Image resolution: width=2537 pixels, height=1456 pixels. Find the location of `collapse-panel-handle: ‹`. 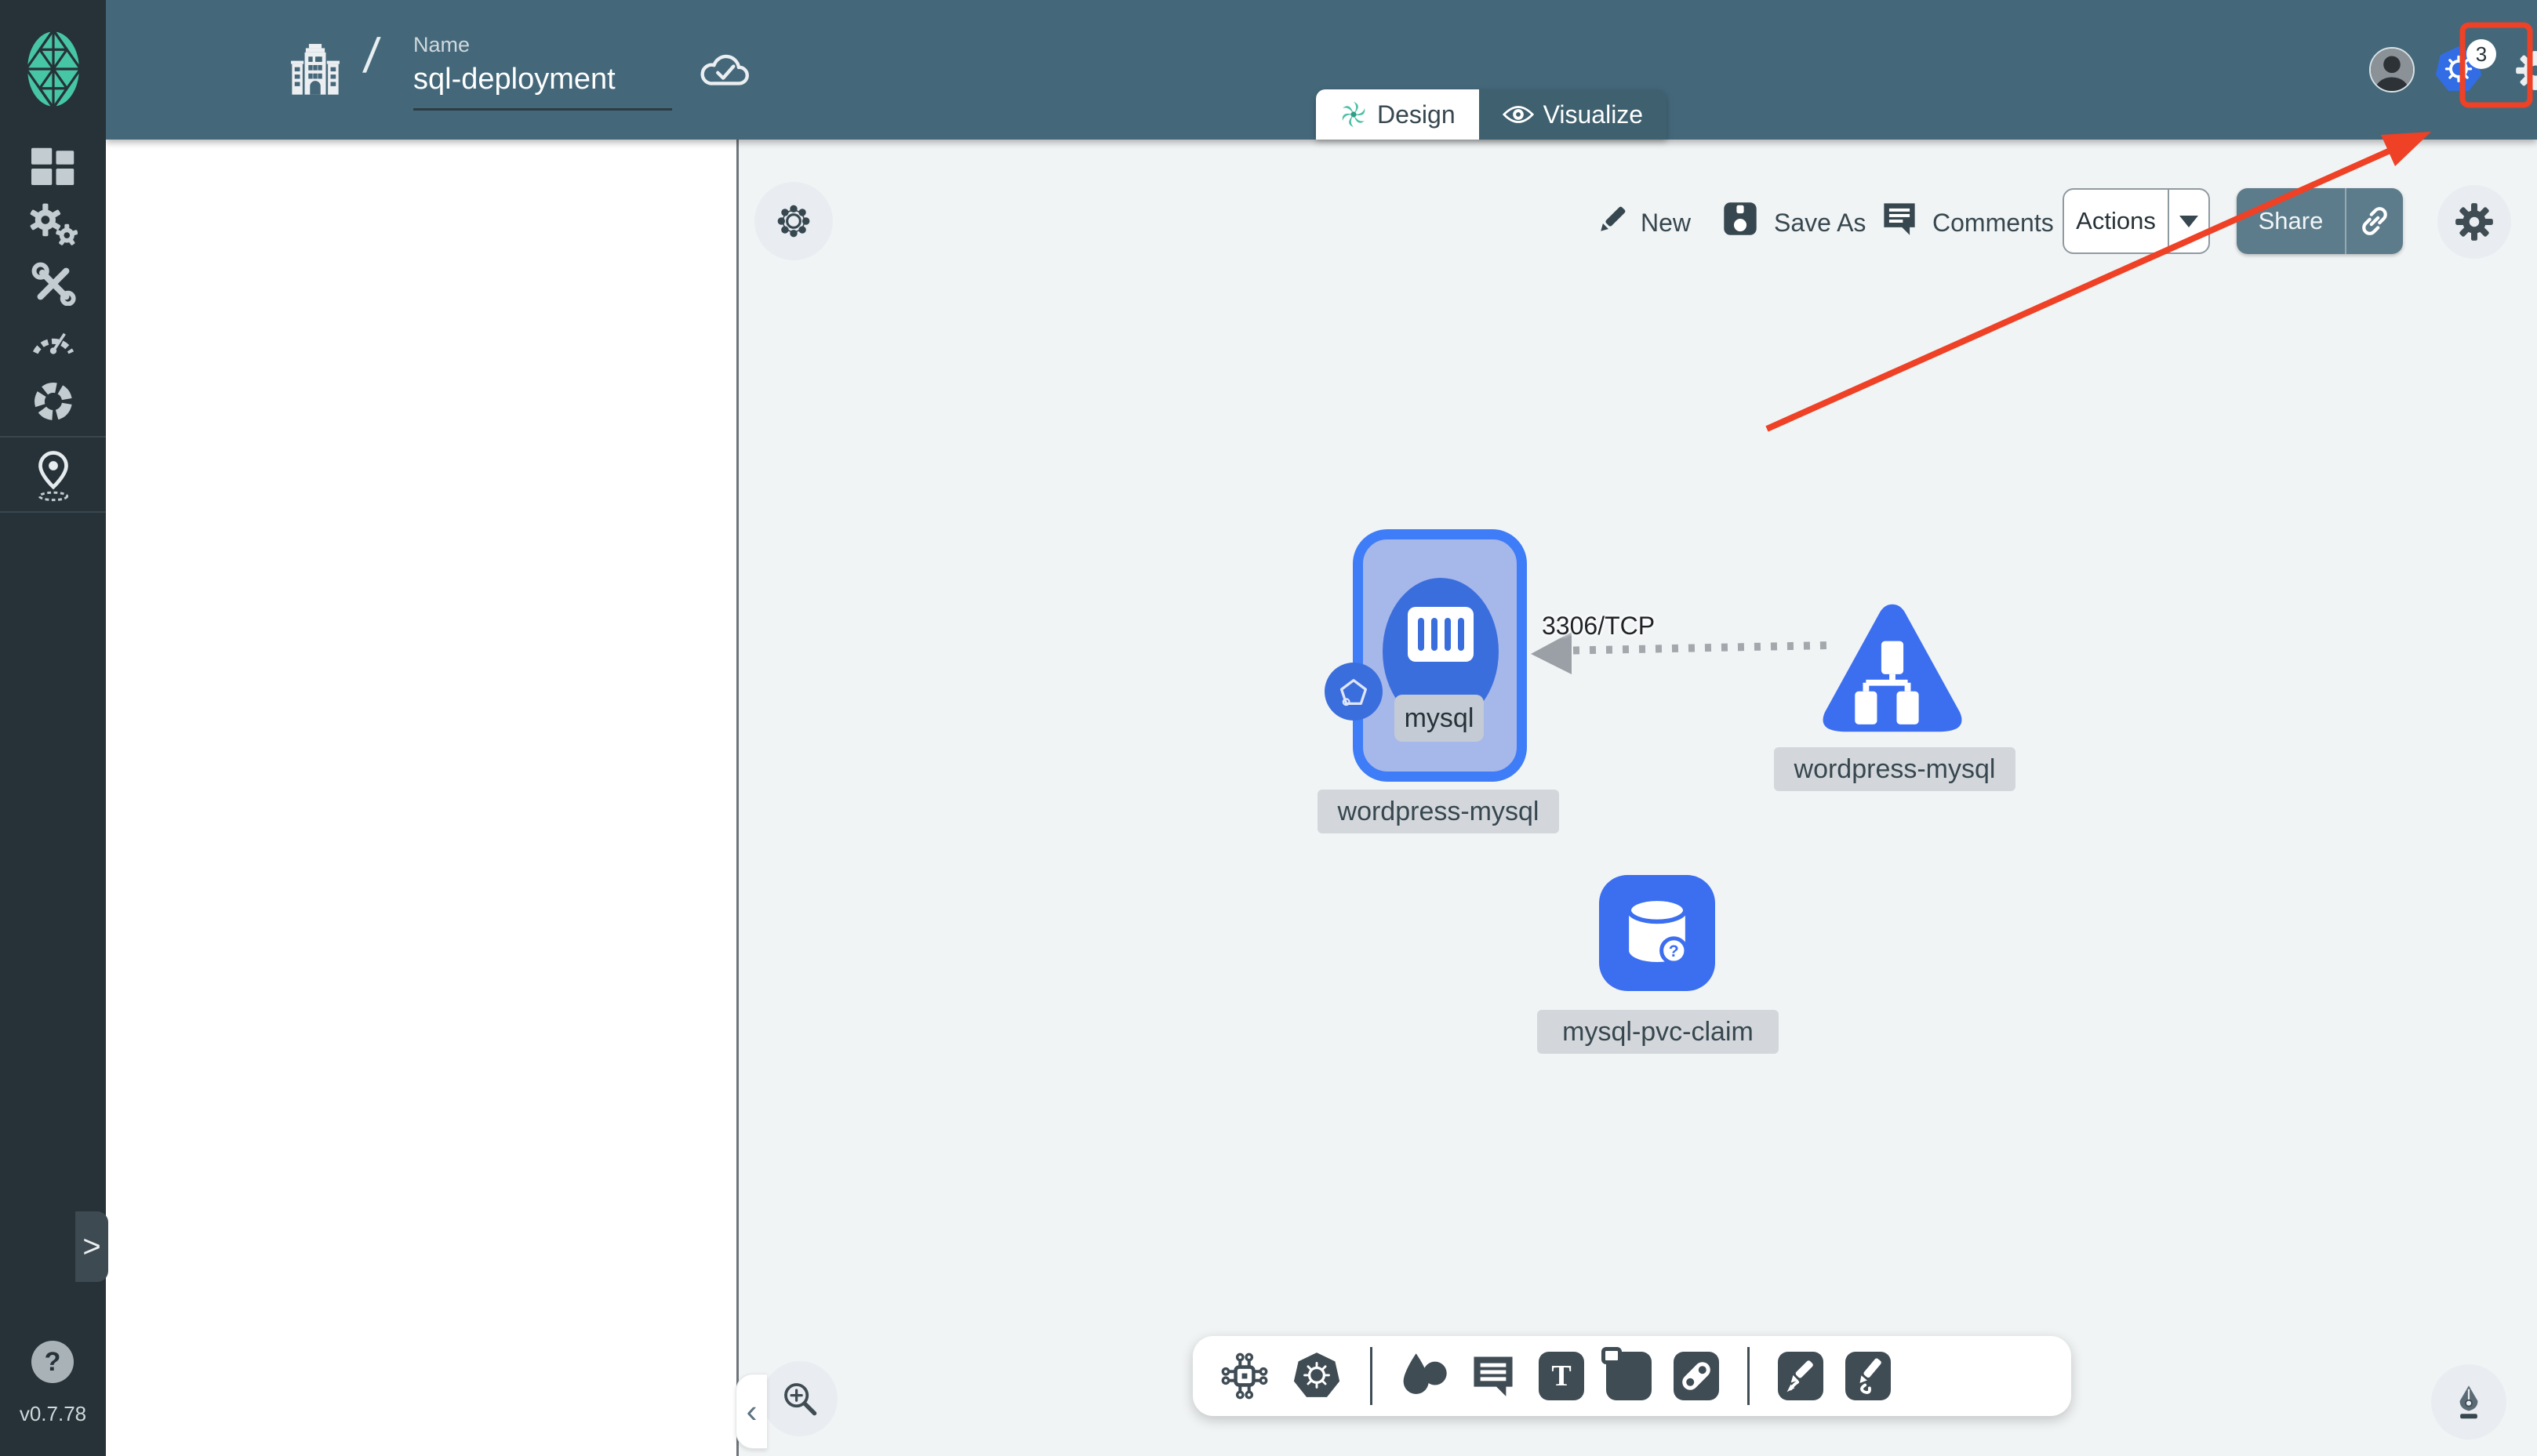

collapse-panel-handle: ‹ is located at coordinates (752, 1411).